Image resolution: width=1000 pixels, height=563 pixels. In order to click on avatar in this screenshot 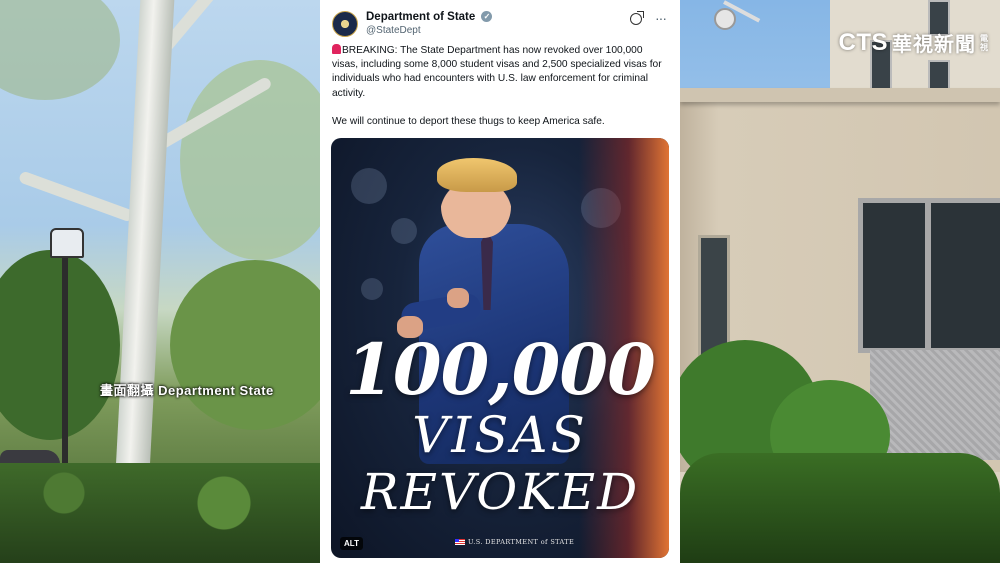, I will do `click(345, 24)`.